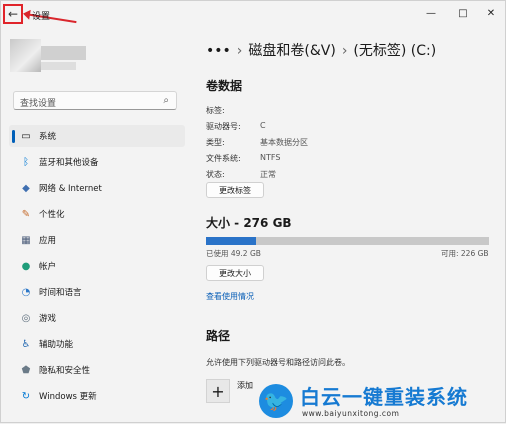 This screenshot has width=506, height=424. Describe the element at coordinates (224, 86) in the screenshot. I see `volume-data-heading: 卷数据` at that location.